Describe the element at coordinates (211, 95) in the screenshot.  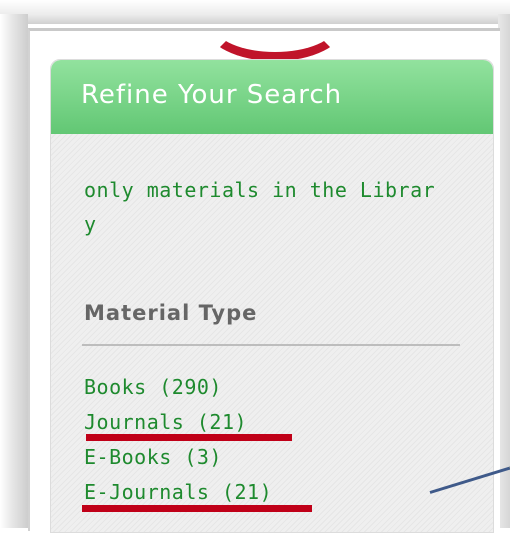
I see `panel-title: Refine Your Search` at that location.